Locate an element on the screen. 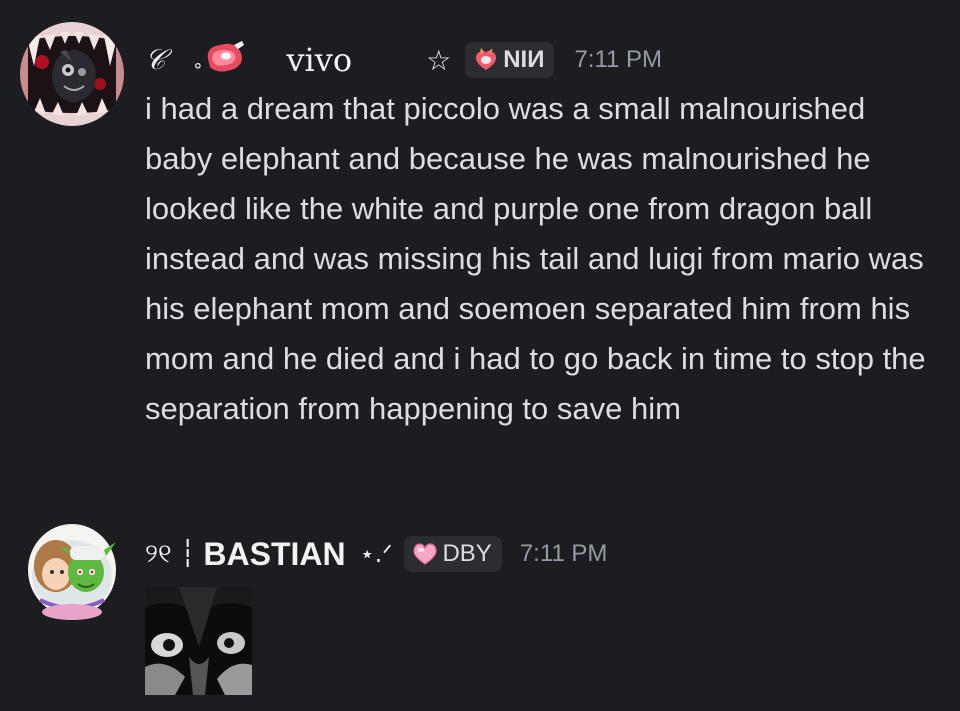 The height and width of the screenshot is (711, 960). fanged-creature-avatar-icon is located at coordinates (72, 74).